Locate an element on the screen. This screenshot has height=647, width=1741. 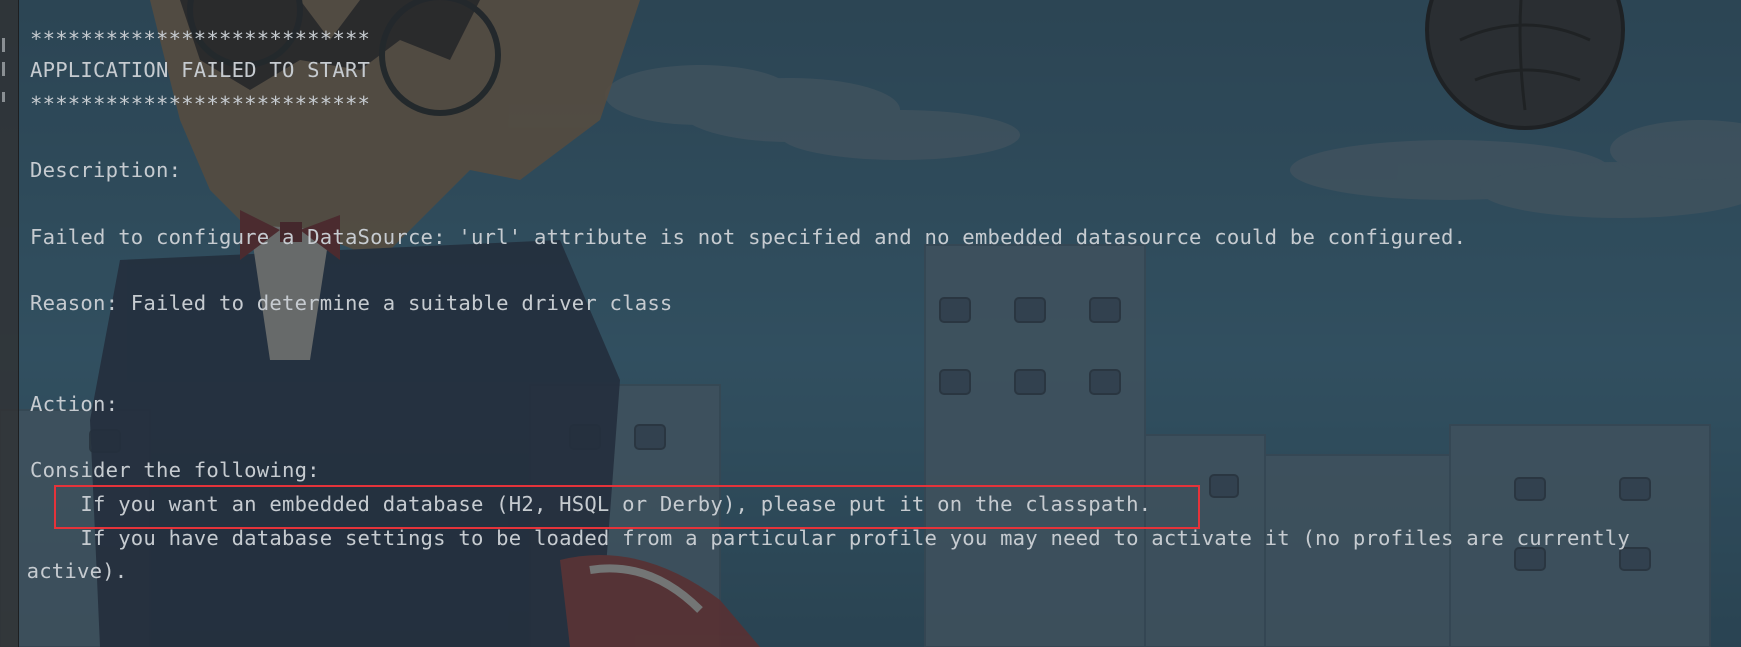
console-line: Description: is located at coordinates (106, 170).